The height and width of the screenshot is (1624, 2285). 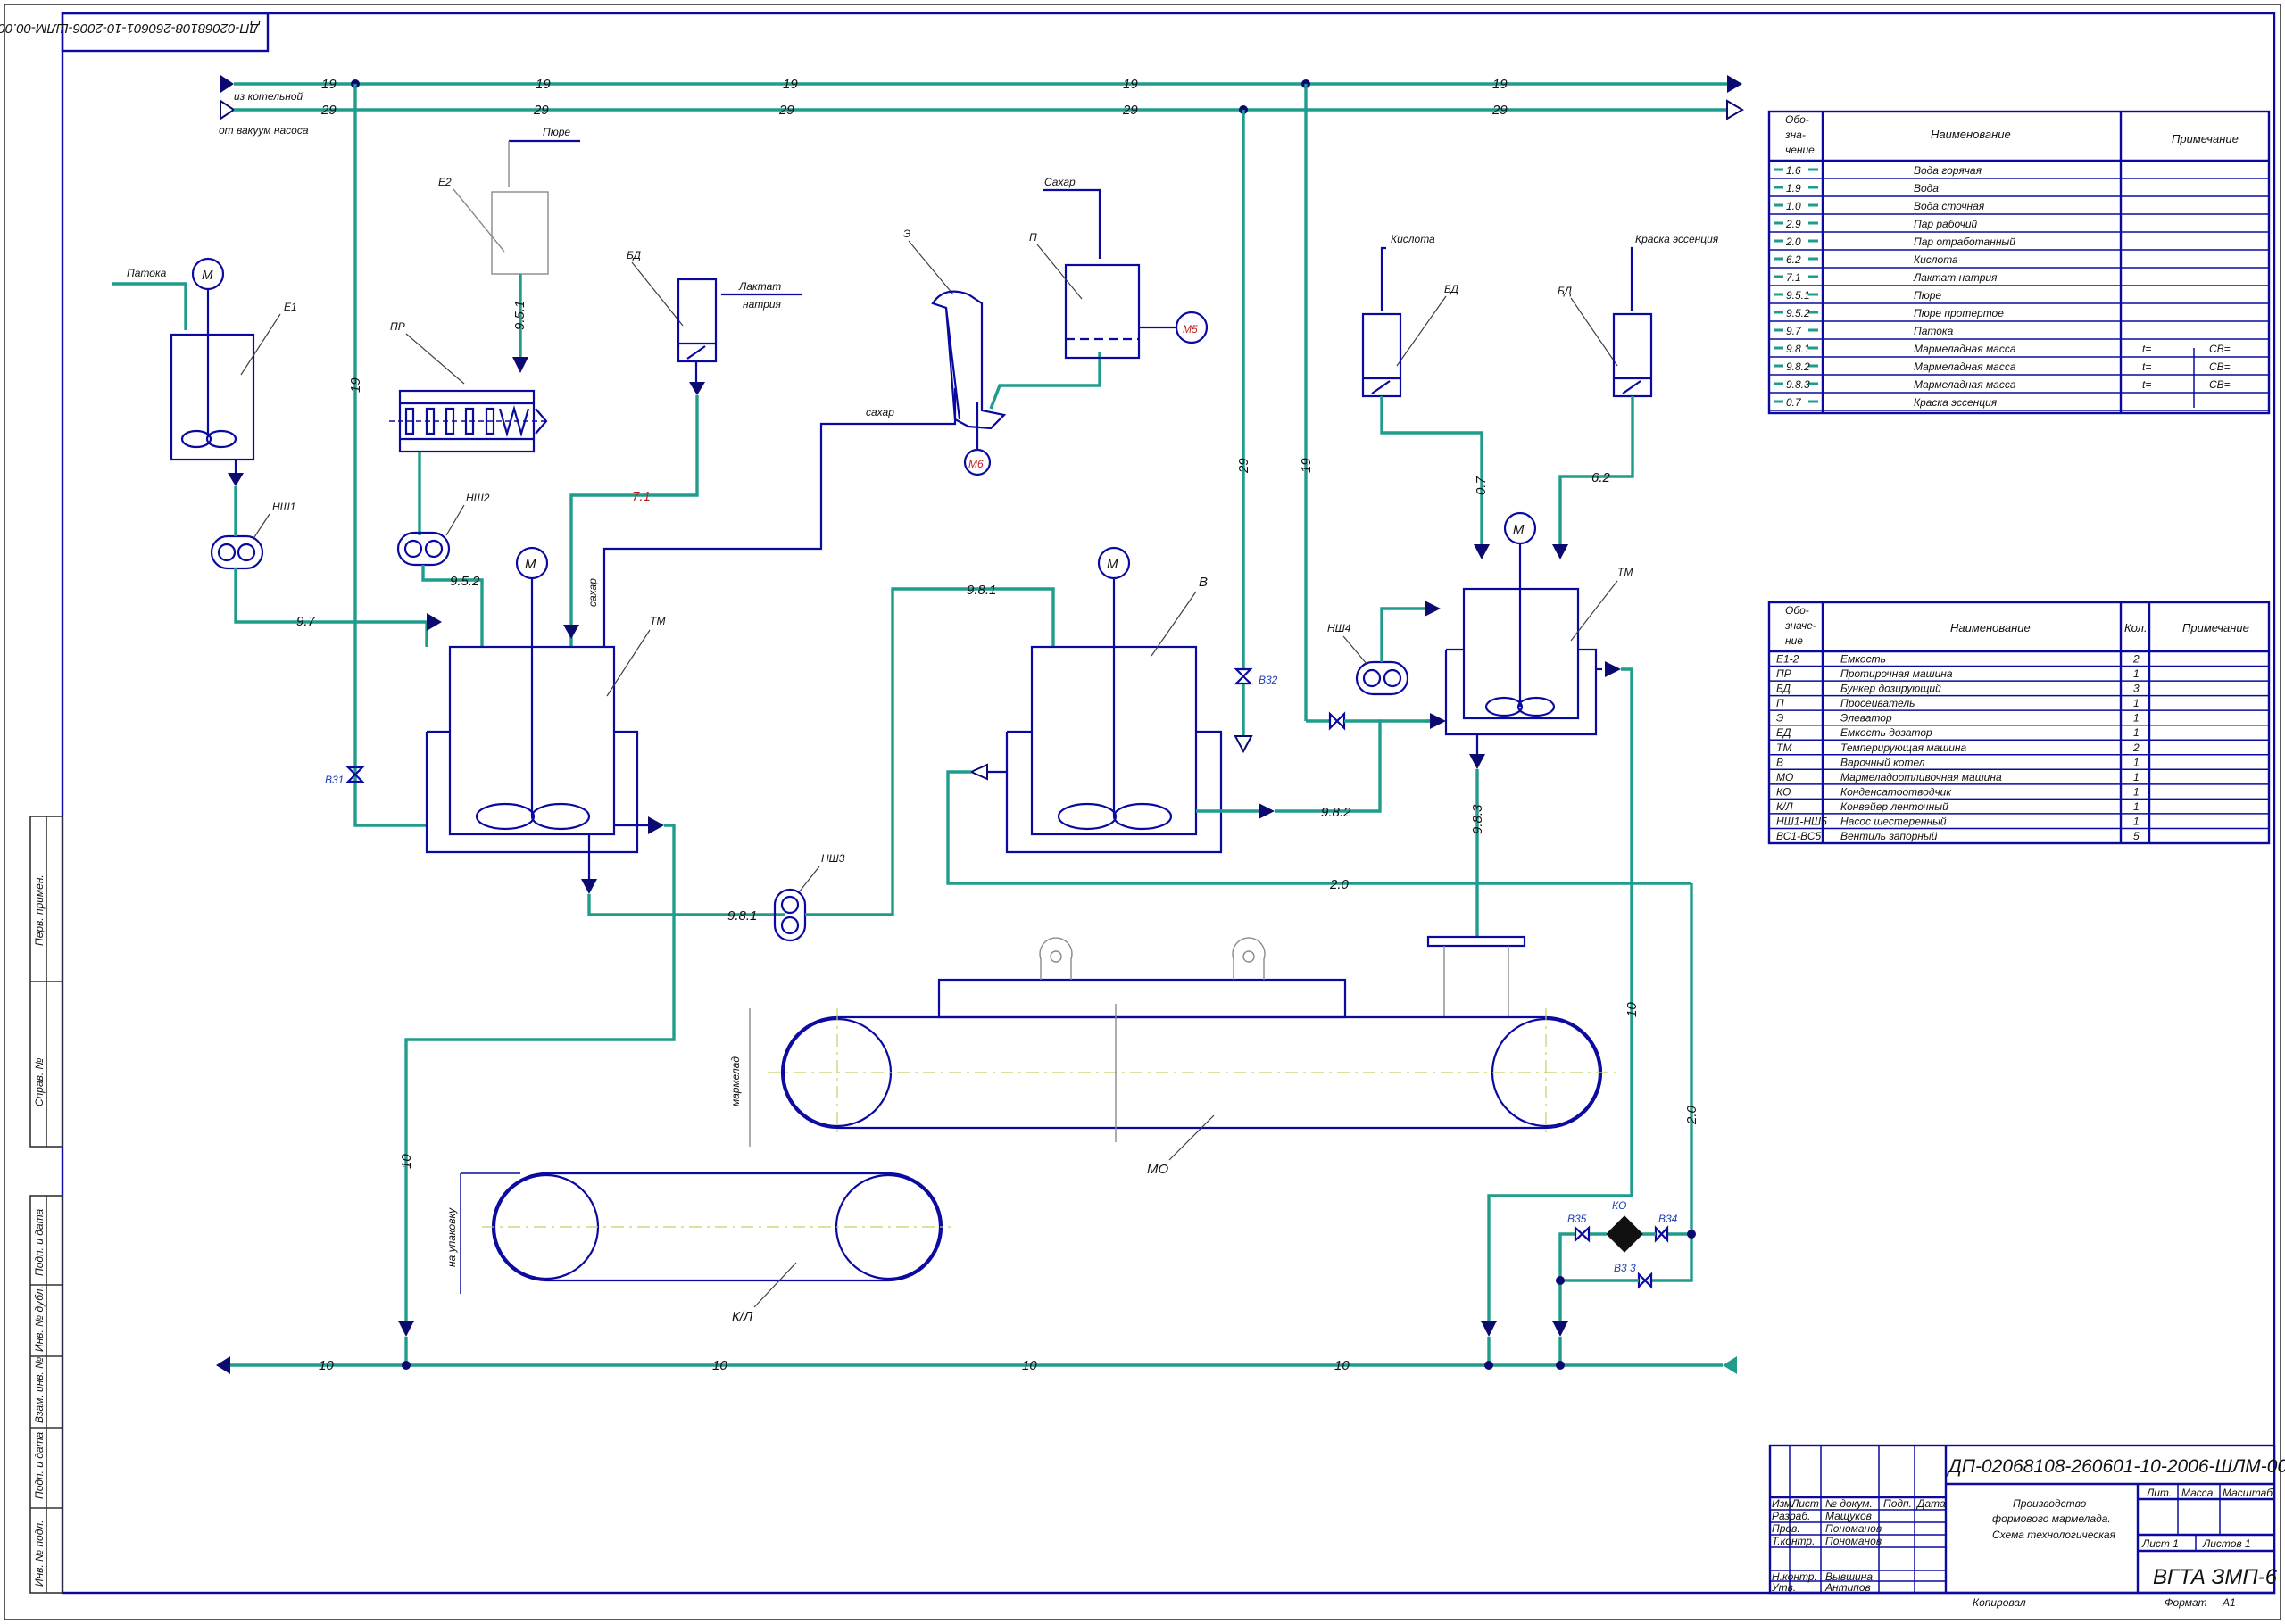 What do you see at coordinates (1848, 1516) in the screenshot?
I see `tb-name-1: Мащуков` at bounding box center [1848, 1516].